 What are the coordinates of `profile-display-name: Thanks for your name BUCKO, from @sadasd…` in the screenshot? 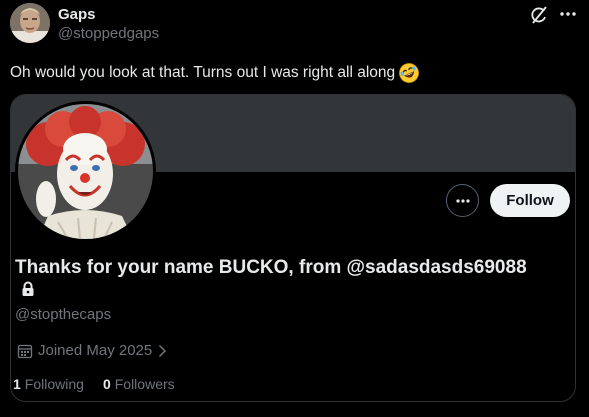 It's located at (271, 268).